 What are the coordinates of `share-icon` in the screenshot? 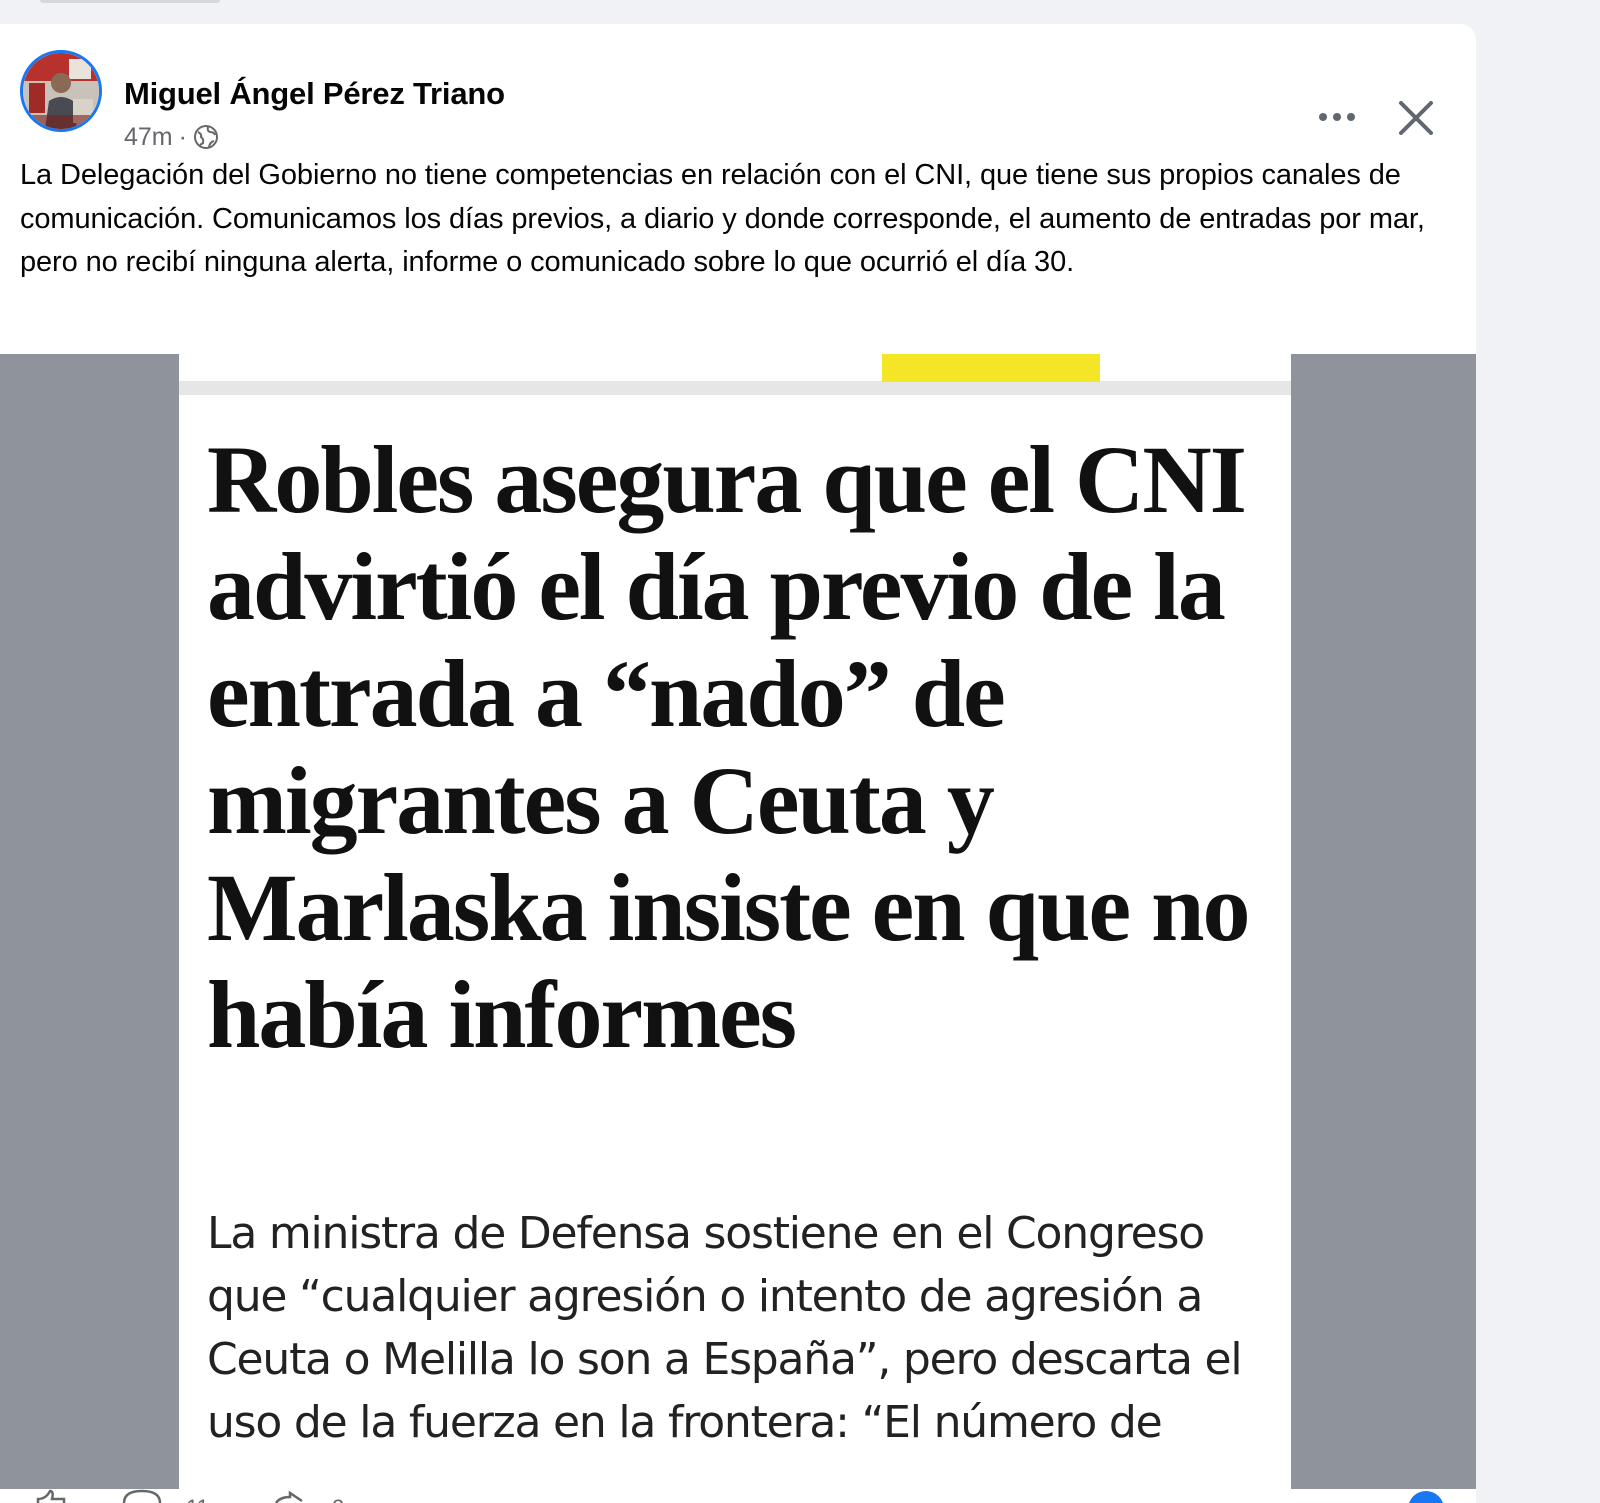 It's located at (292, 1496).